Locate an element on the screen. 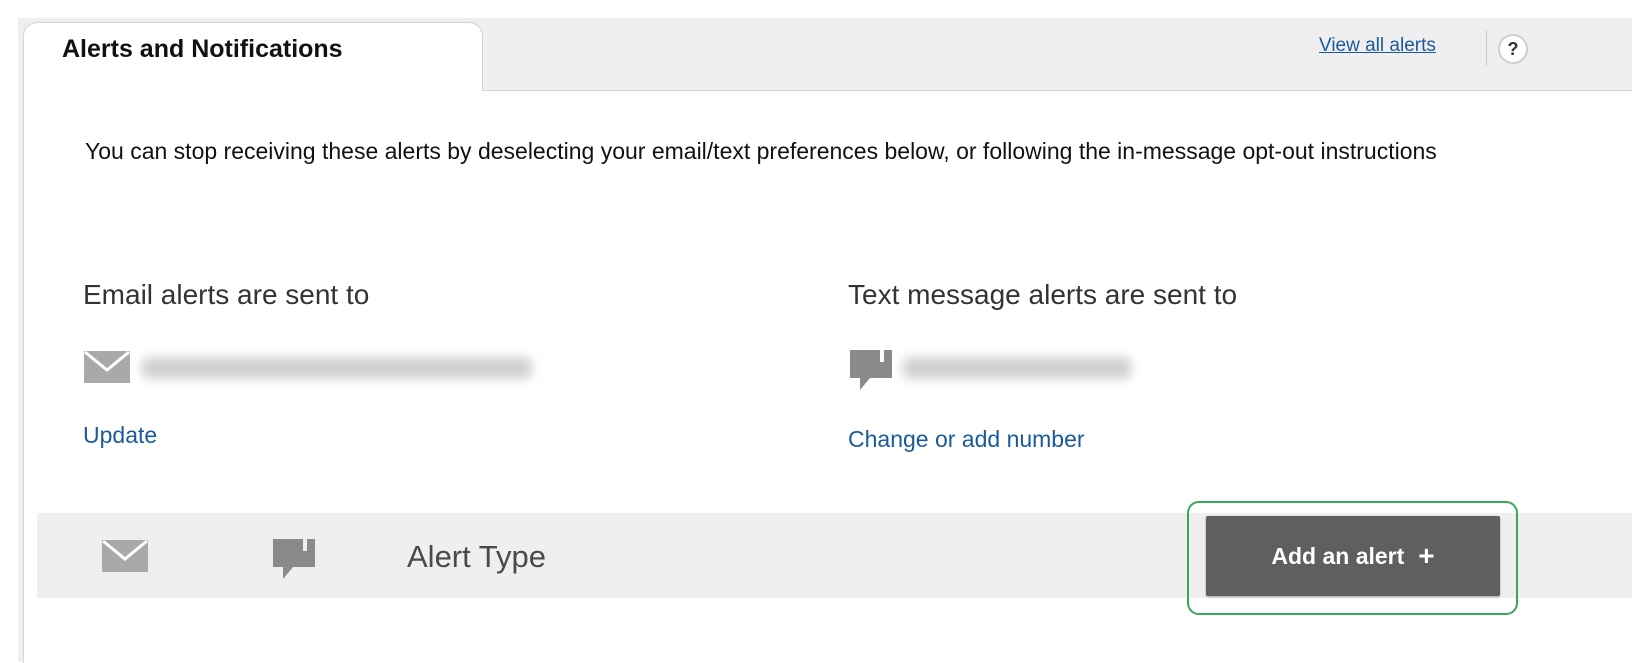 This screenshot has width=1632, height=663. add-an-alert-label: Add an alert is located at coordinates (1338, 555).